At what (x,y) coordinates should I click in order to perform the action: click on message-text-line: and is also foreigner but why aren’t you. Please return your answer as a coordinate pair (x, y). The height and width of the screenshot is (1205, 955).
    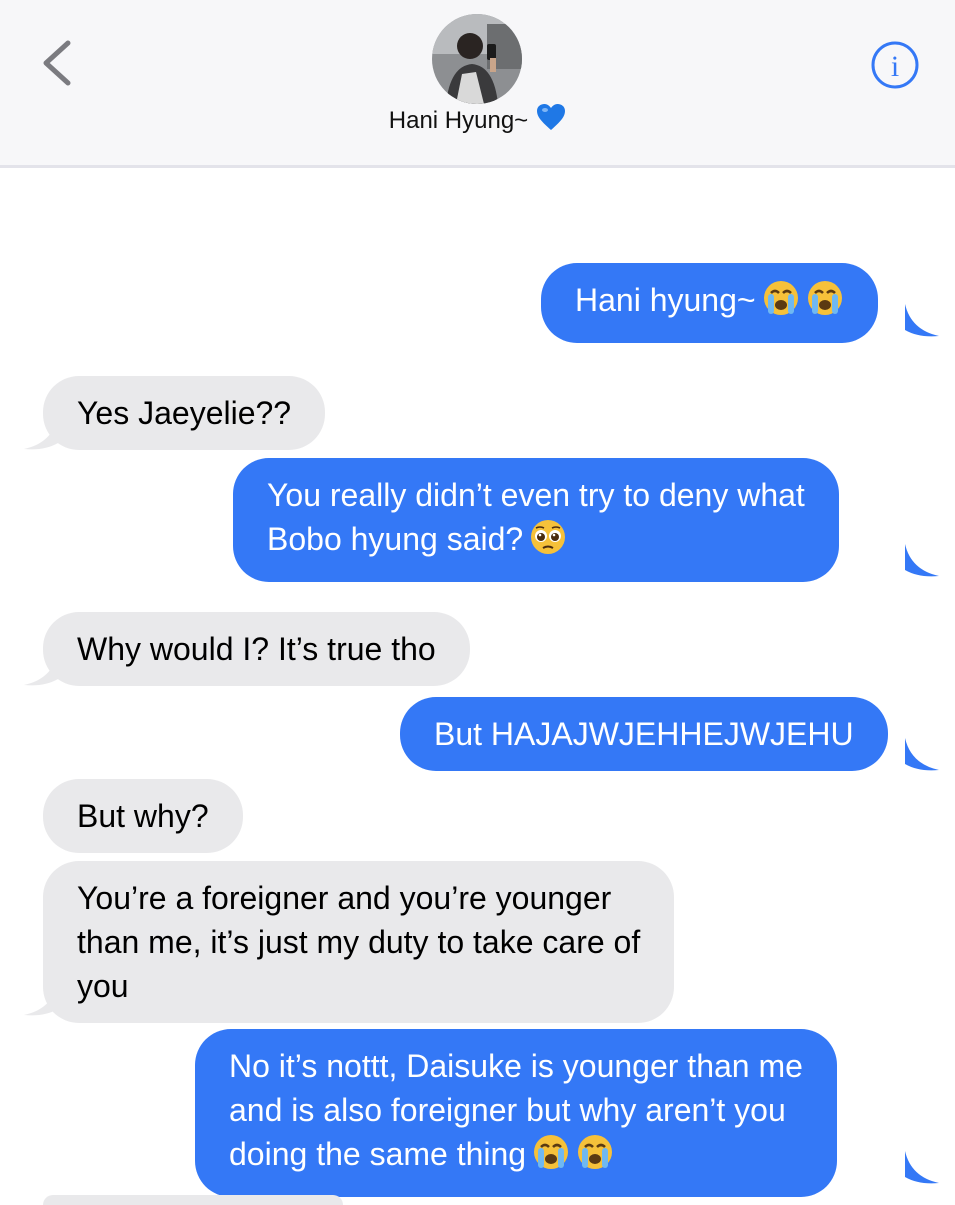
    Looking at the image, I should click on (507, 1110).